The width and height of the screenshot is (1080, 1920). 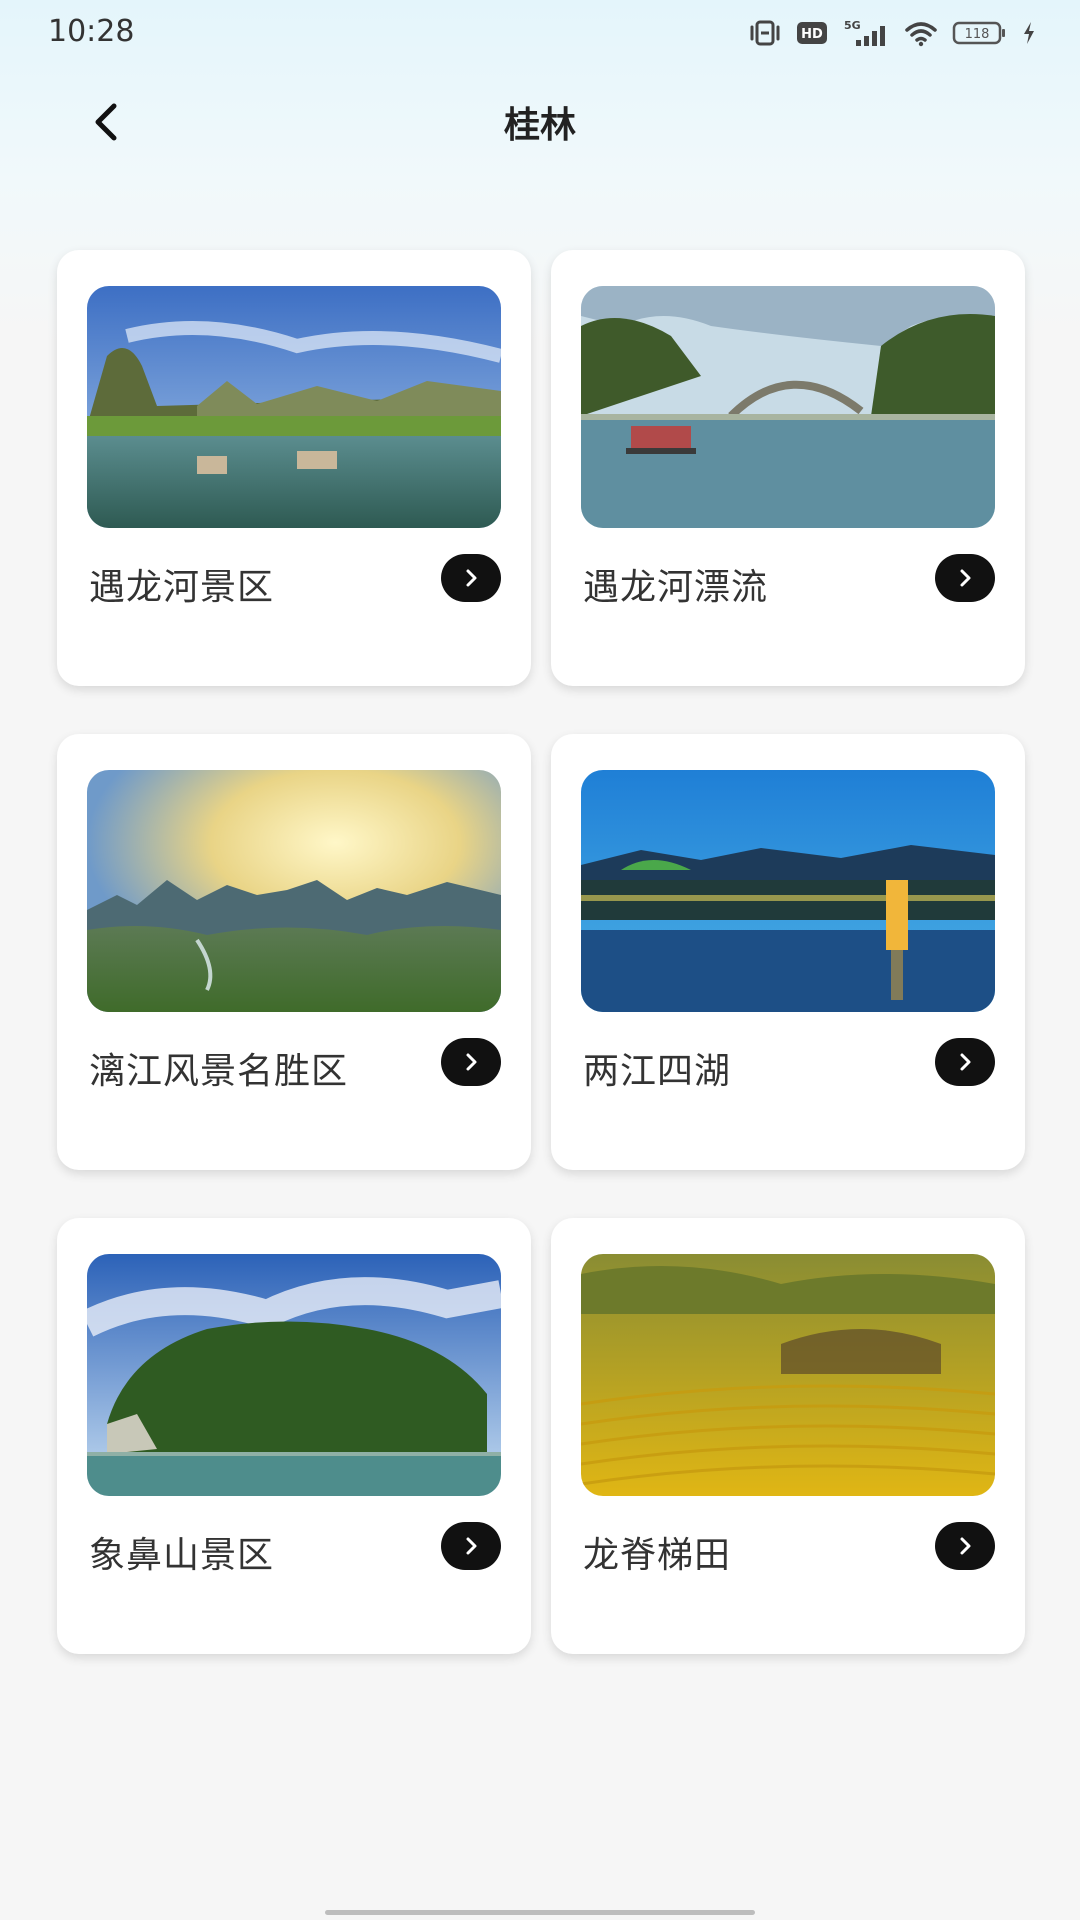 I want to click on charging-bolt-icon, so click(x=1029, y=33).